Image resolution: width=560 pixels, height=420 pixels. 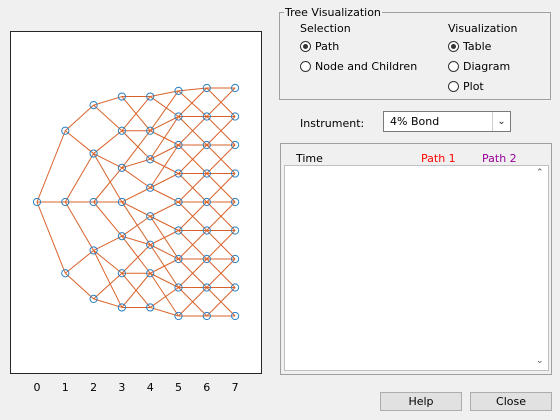 I want to click on x-tick-label: 1, so click(x=65, y=387).